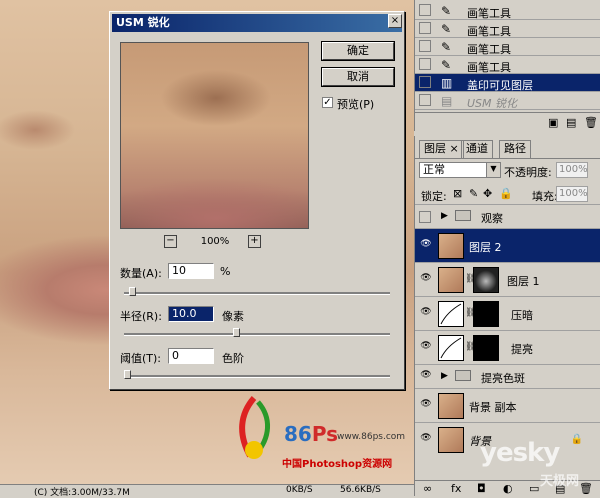 The width and height of the screenshot is (600, 498). Describe the element at coordinates (257, 332) in the screenshot. I see `radius-slider-track` at that location.